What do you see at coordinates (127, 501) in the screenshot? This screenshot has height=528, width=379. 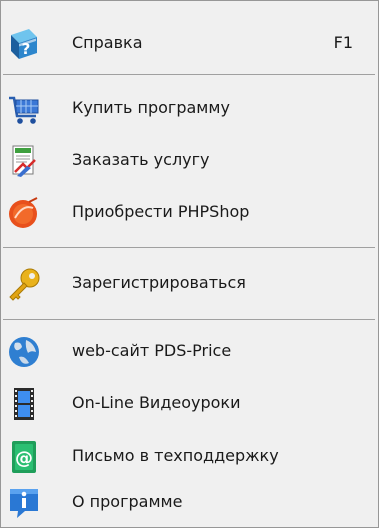 I see `menu-item-label: О программе` at bounding box center [127, 501].